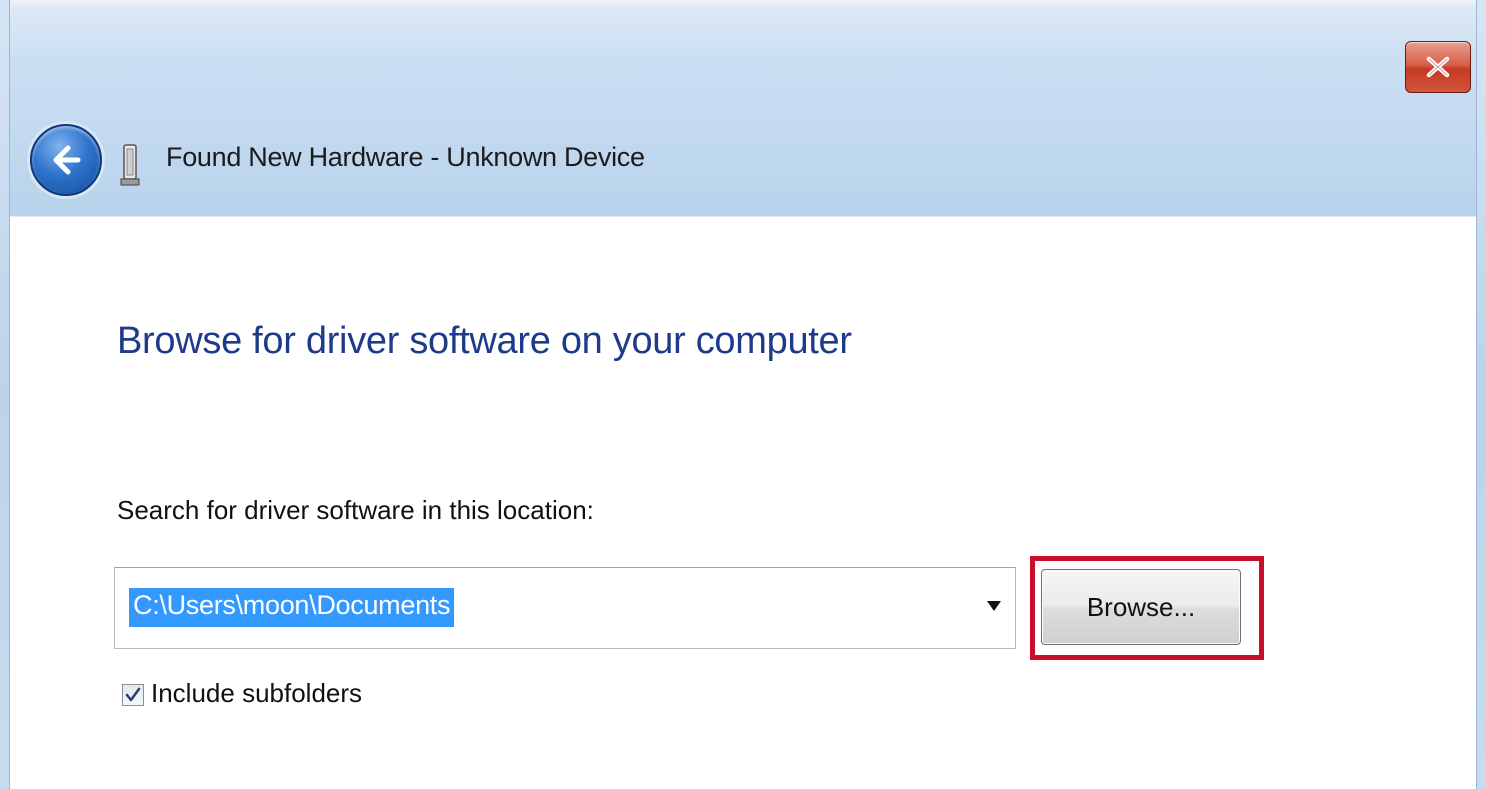 Image resolution: width=1486 pixels, height=789 pixels. I want to click on close-button, so click(1438, 67).